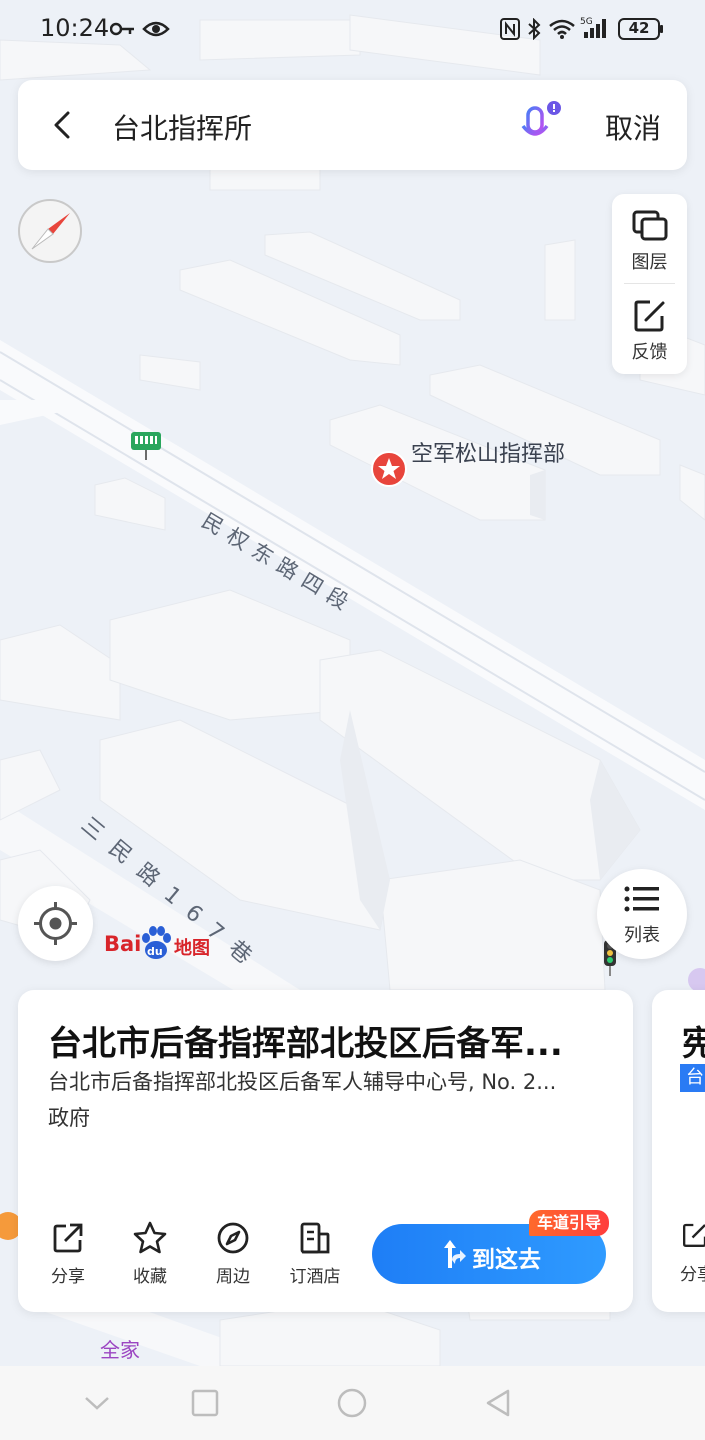 This screenshot has height=1440, width=705. I want to click on result-card-next: 宪 台 分享, so click(678, 1151).